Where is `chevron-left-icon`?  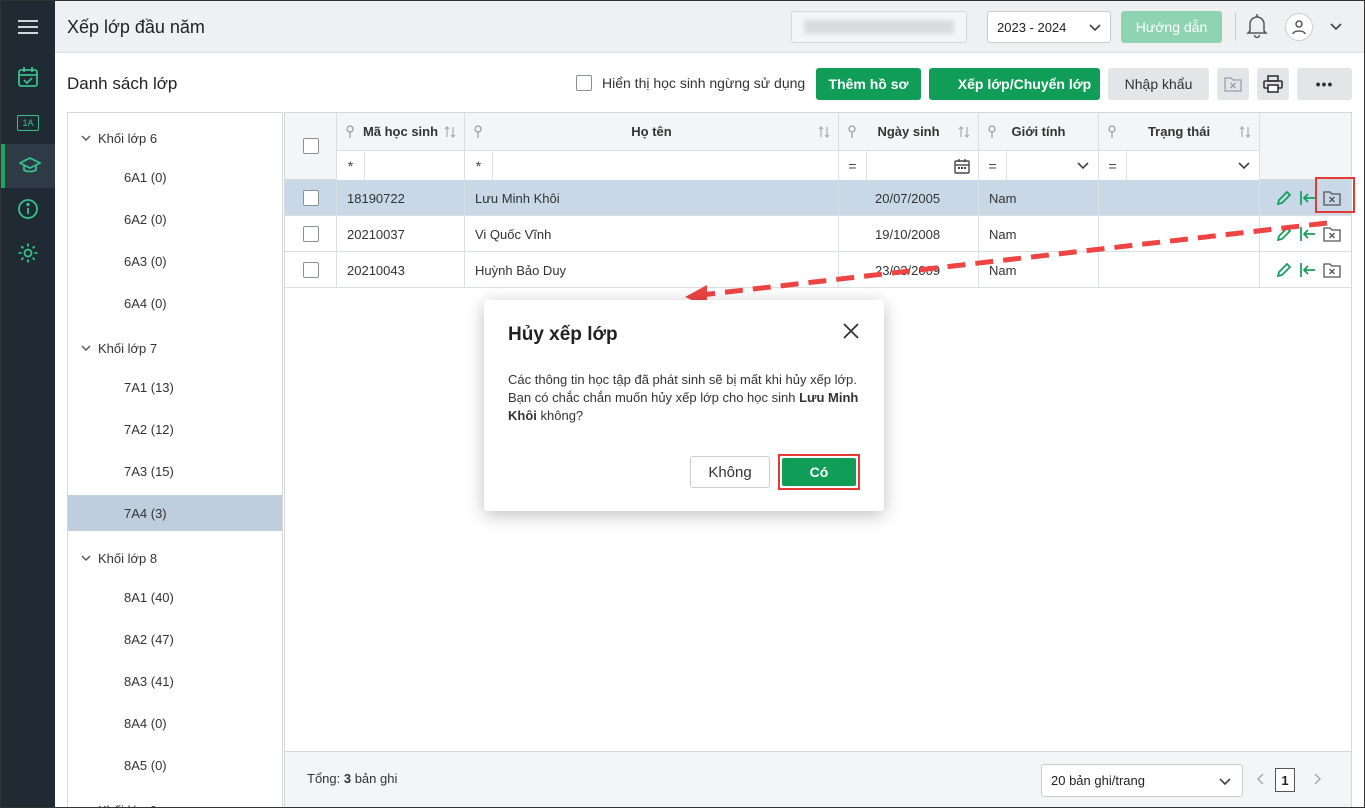
chevron-left-icon is located at coordinates (1261, 779).